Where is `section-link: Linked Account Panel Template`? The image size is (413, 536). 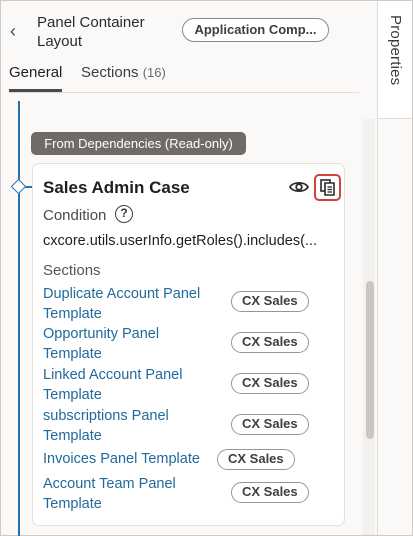 section-link: Linked Account Panel Template is located at coordinates (130, 385).